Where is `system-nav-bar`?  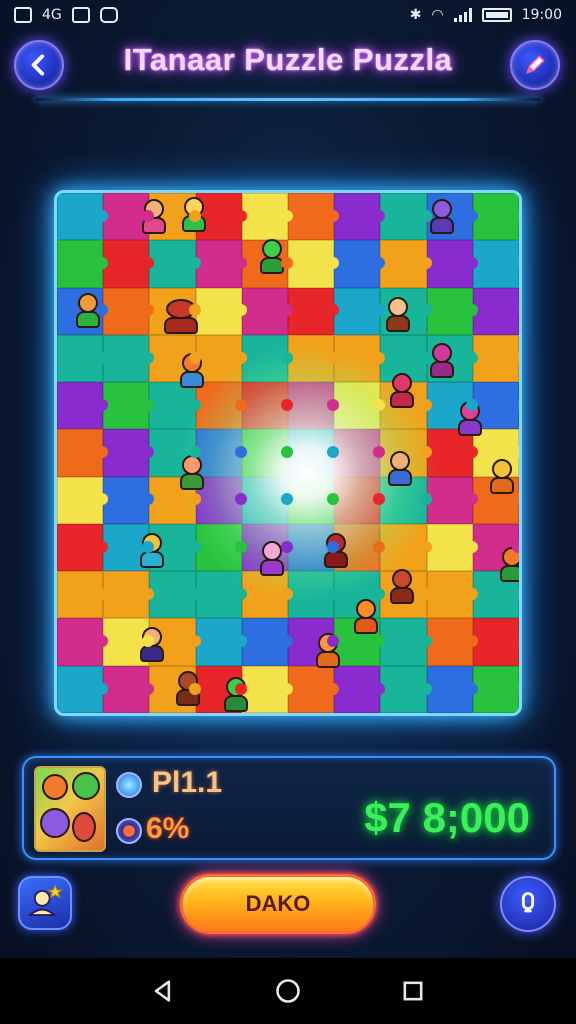 system-nav-bar is located at coordinates (288, 991).